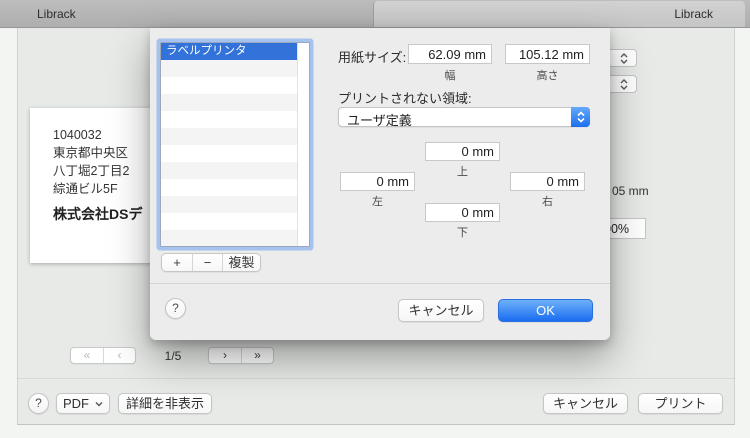 Image resolution: width=750 pixels, height=438 pixels. I want to click on preview-postal-code: 1040032, so click(77, 135).